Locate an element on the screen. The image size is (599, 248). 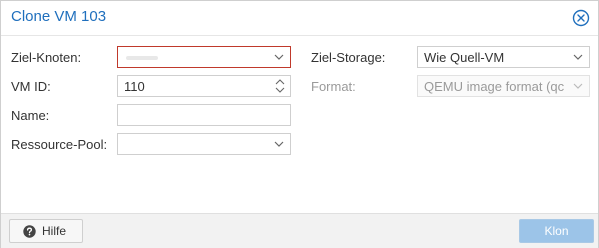
spinner-arrows-icon is located at coordinates (280, 86).